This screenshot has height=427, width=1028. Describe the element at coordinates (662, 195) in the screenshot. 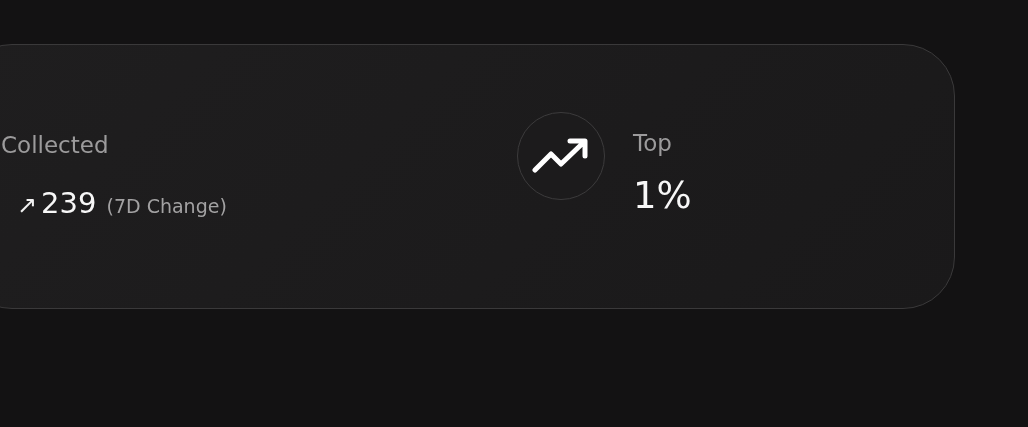

I see `stat-value: 1%` at that location.